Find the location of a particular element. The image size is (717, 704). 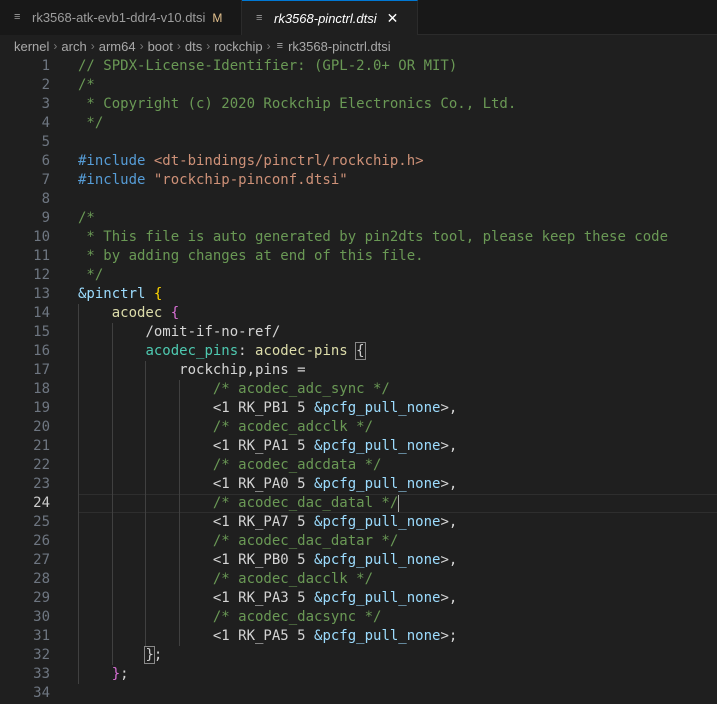

code-line: 27 <1 RK_PB0 5 &pcfg_pull_none>, is located at coordinates (358, 560).